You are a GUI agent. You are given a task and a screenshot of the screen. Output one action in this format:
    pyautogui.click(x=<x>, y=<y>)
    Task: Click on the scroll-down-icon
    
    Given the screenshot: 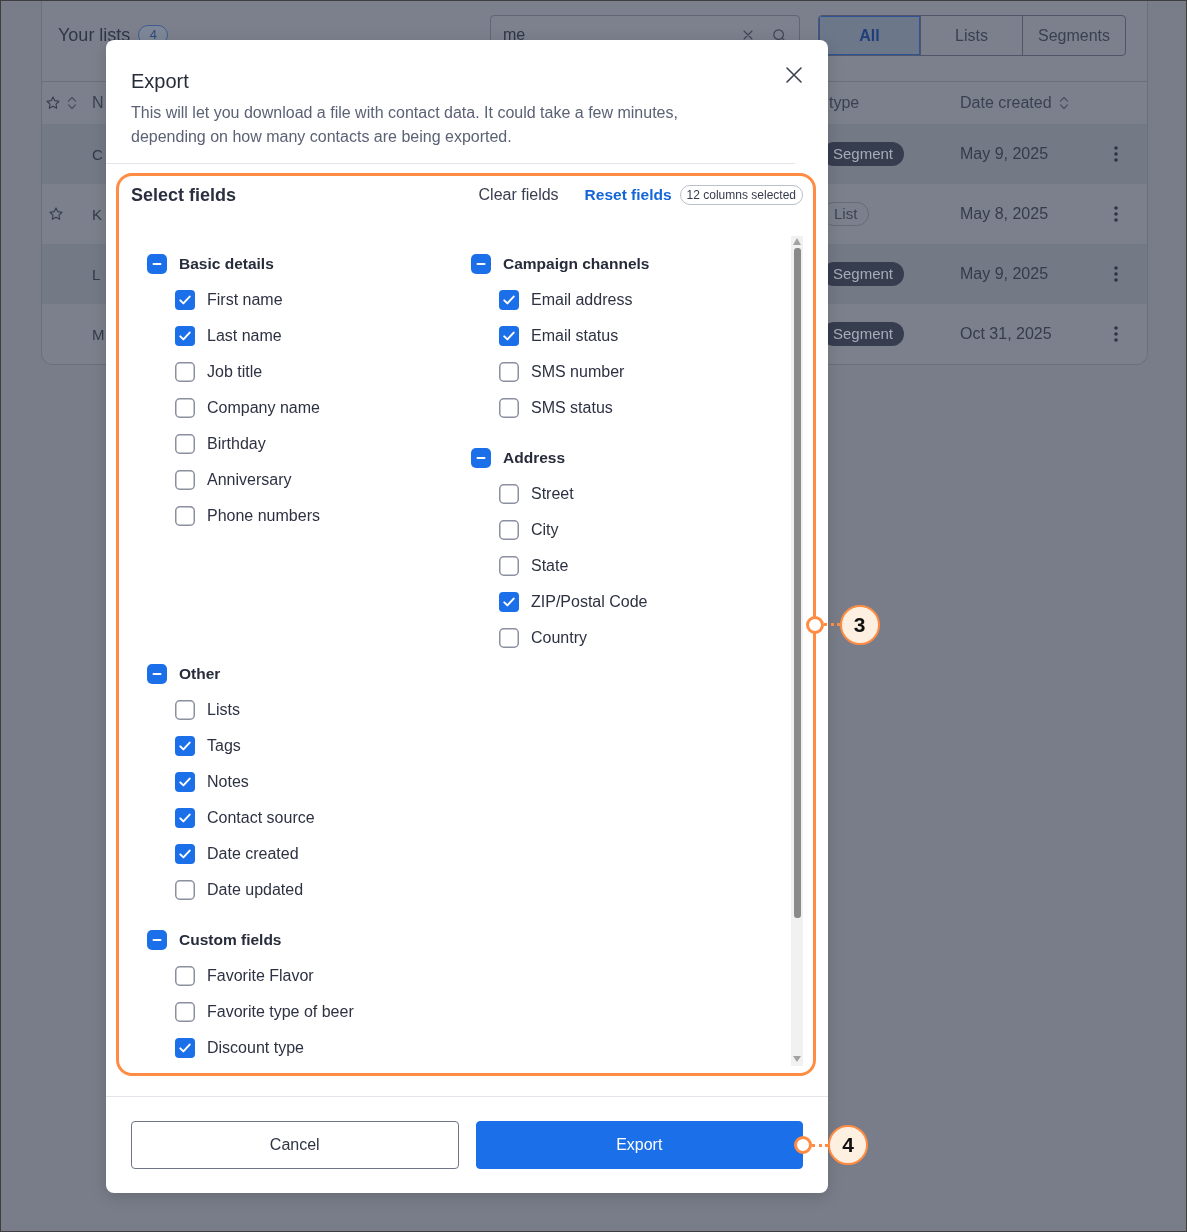 What is the action you would take?
    pyautogui.click(x=797, y=1059)
    